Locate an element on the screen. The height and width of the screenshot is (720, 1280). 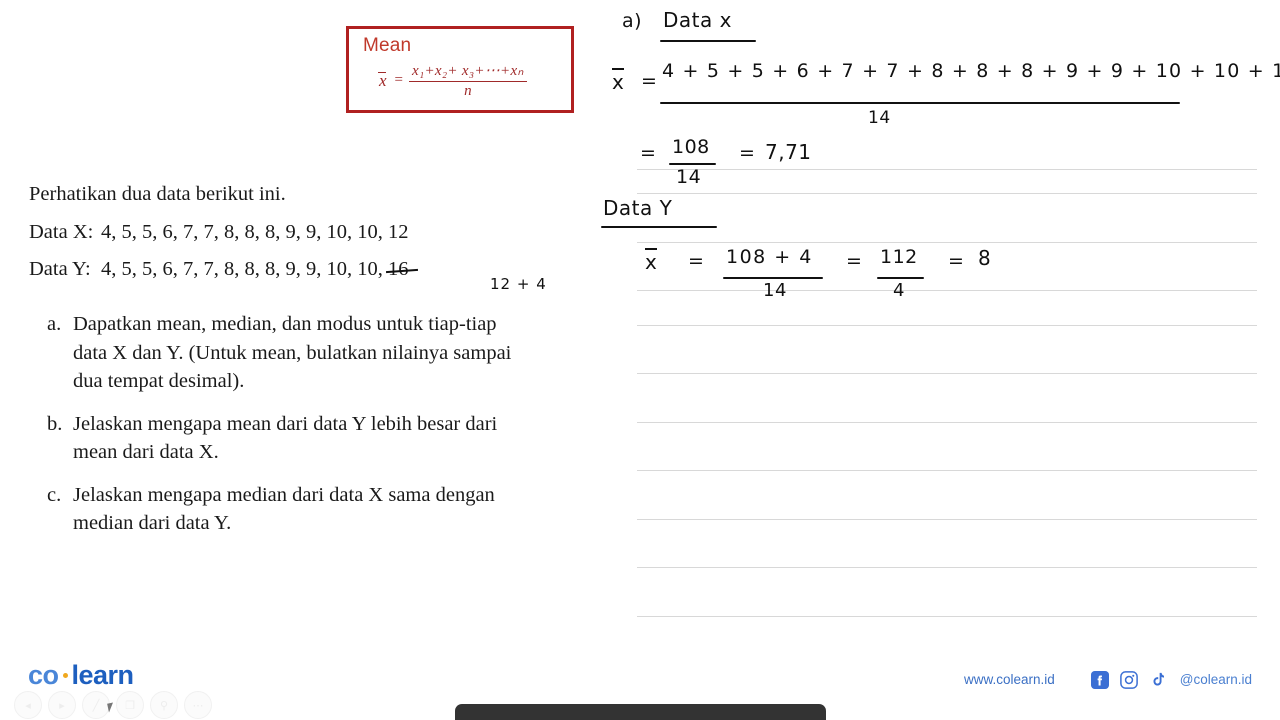
mean-formula-box: Mean x = x₁+x₂+ x₃+⋯+xₙ n is located at coordinates (460, 70).